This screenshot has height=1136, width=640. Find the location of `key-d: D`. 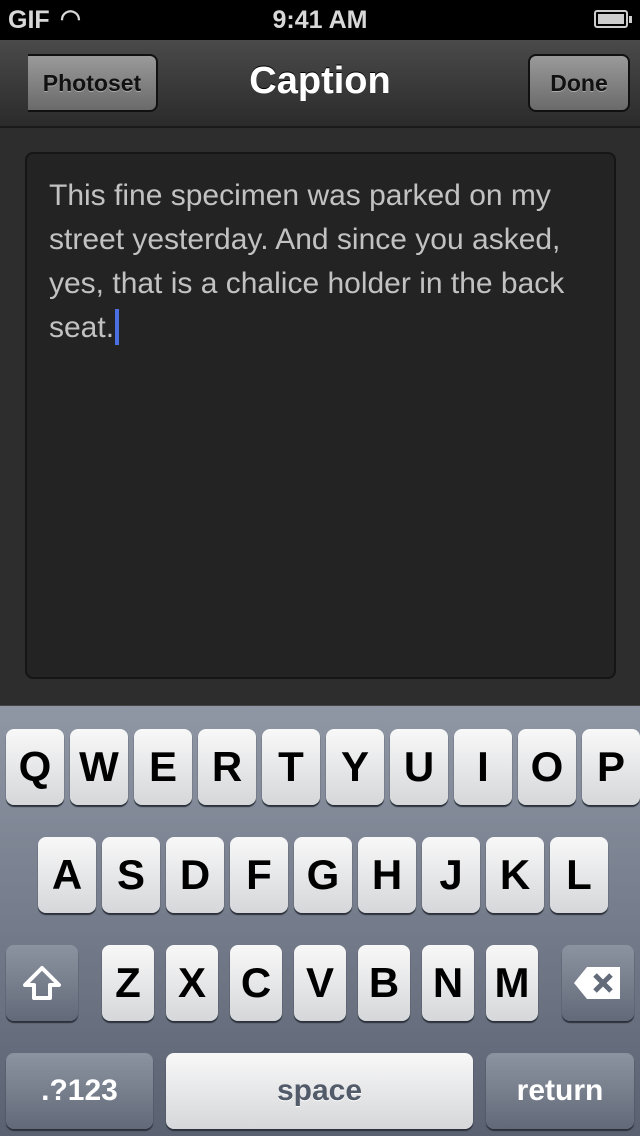

key-d: D is located at coordinates (195, 875).